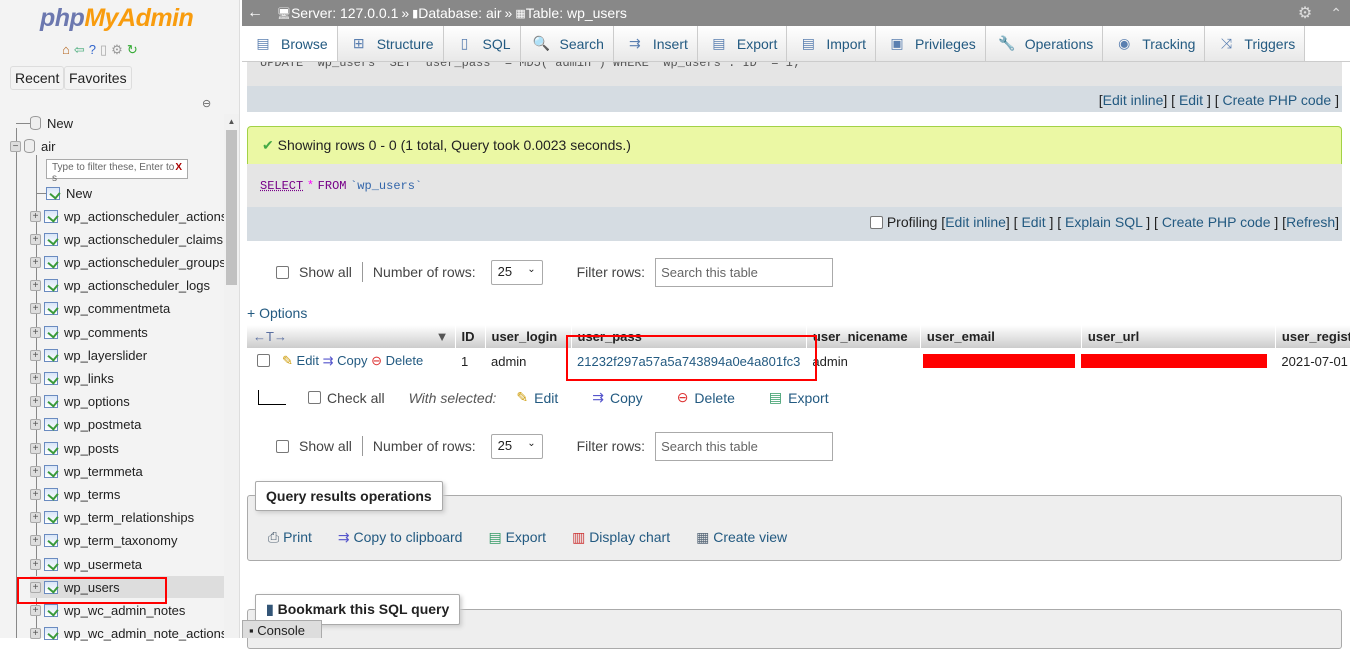  What do you see at coordinates (931, 43) in the screenshot?
I see `tab-privileges: ▣ Privileges` at bounding box center [931, 43].